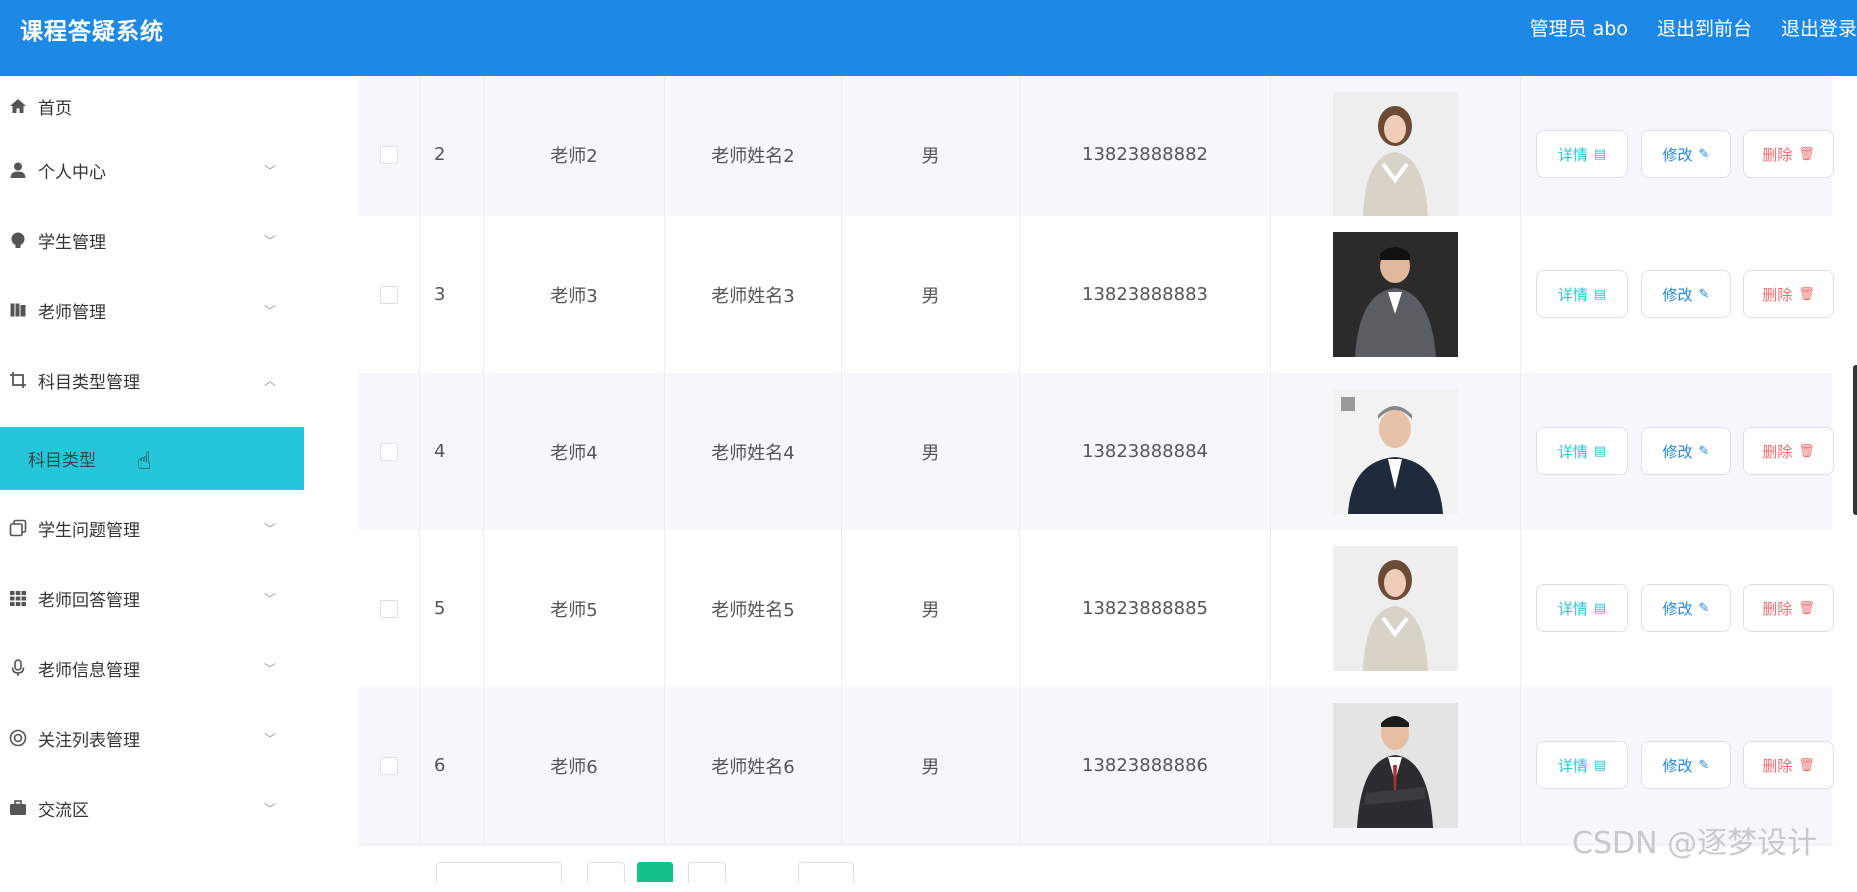  I want to click on sidebar-item-label: 学生问题管理, so click(89, 530).